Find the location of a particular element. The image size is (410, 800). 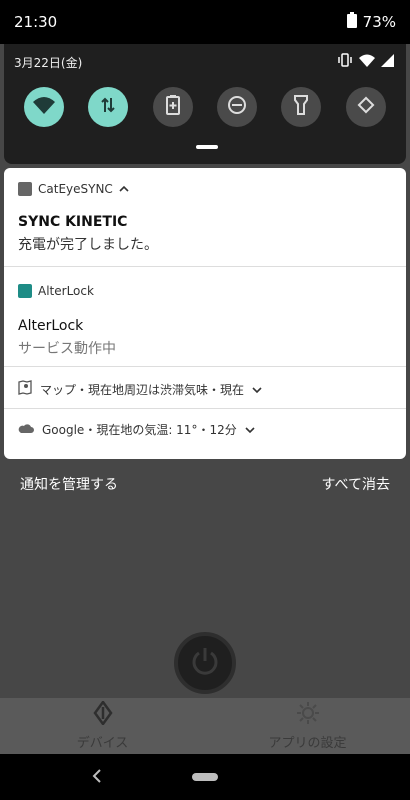

app-bottom-tabs: デバイス アプリの設定 is located at coordinates (205, 726).